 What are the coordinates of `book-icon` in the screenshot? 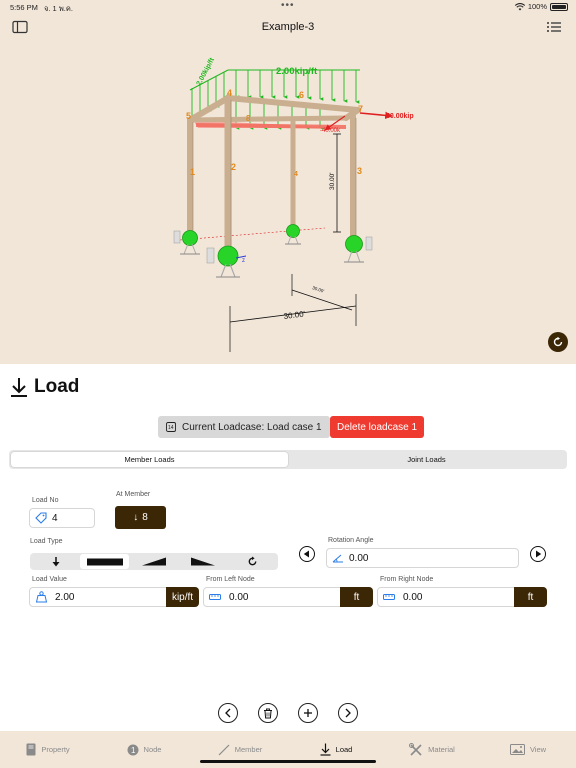 It's located at (31, 749).